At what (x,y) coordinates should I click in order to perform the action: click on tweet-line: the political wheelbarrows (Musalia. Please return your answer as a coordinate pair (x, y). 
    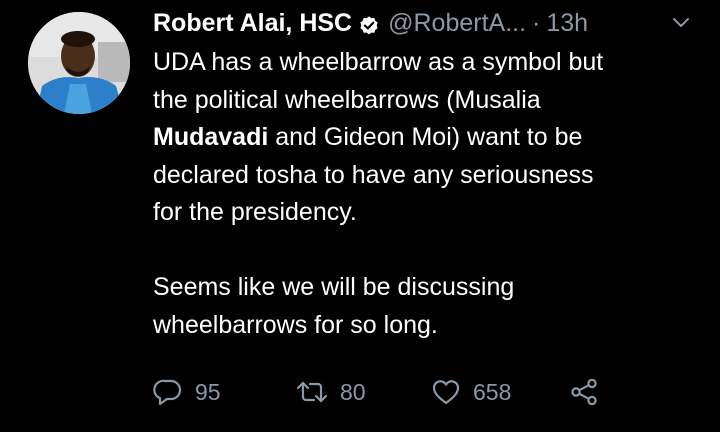
    Looking at the image, I should click on (347, 99).